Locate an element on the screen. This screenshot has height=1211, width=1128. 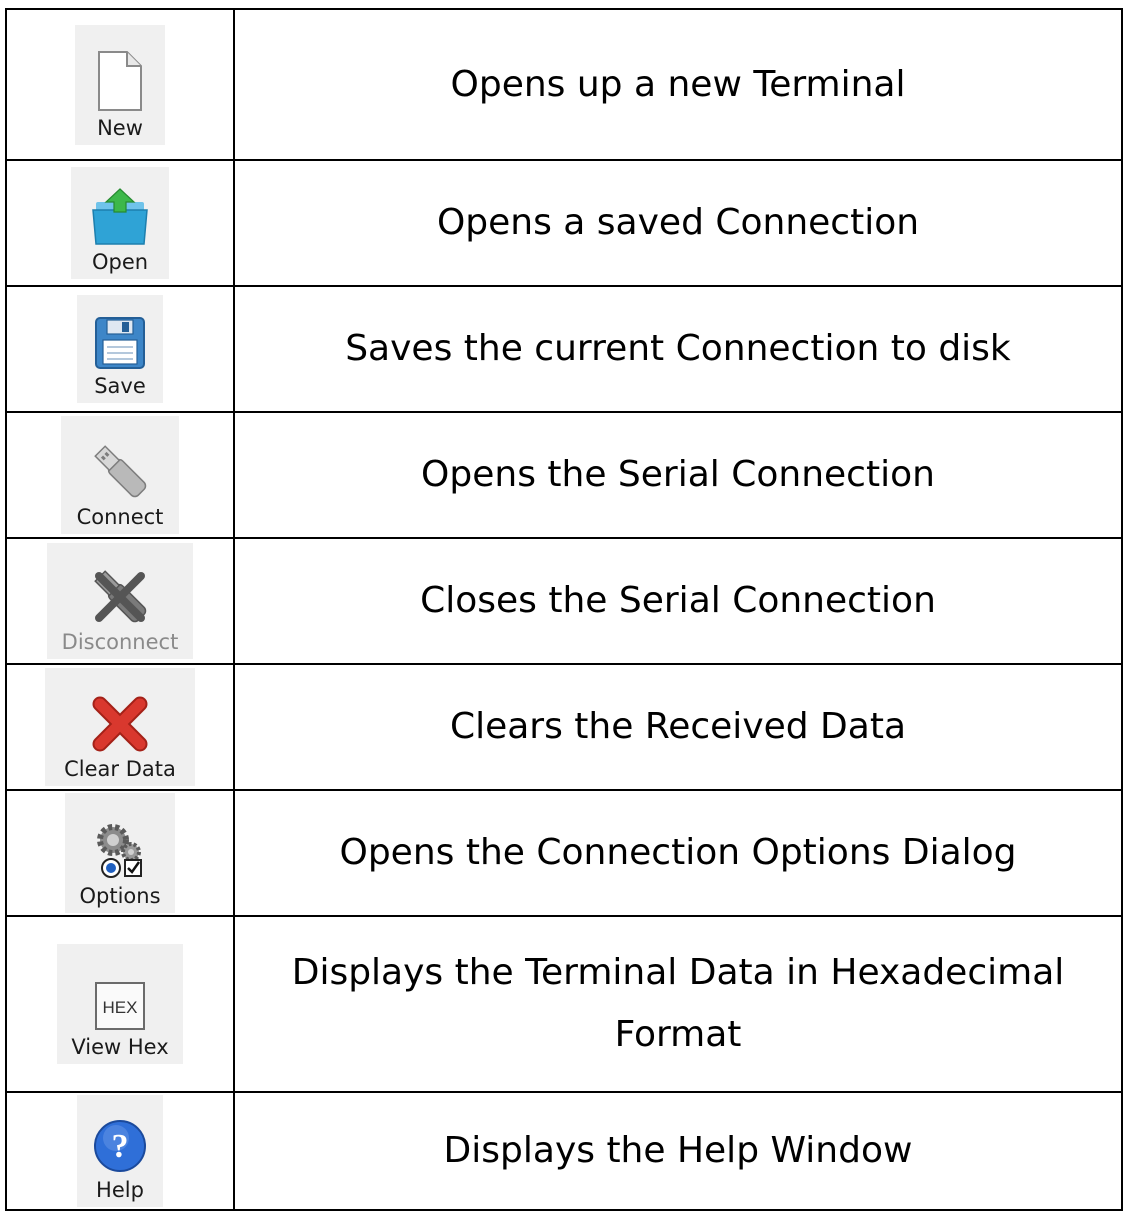
table-row: ? Help Displays the Help Window is located at coordinates (564, 1151).